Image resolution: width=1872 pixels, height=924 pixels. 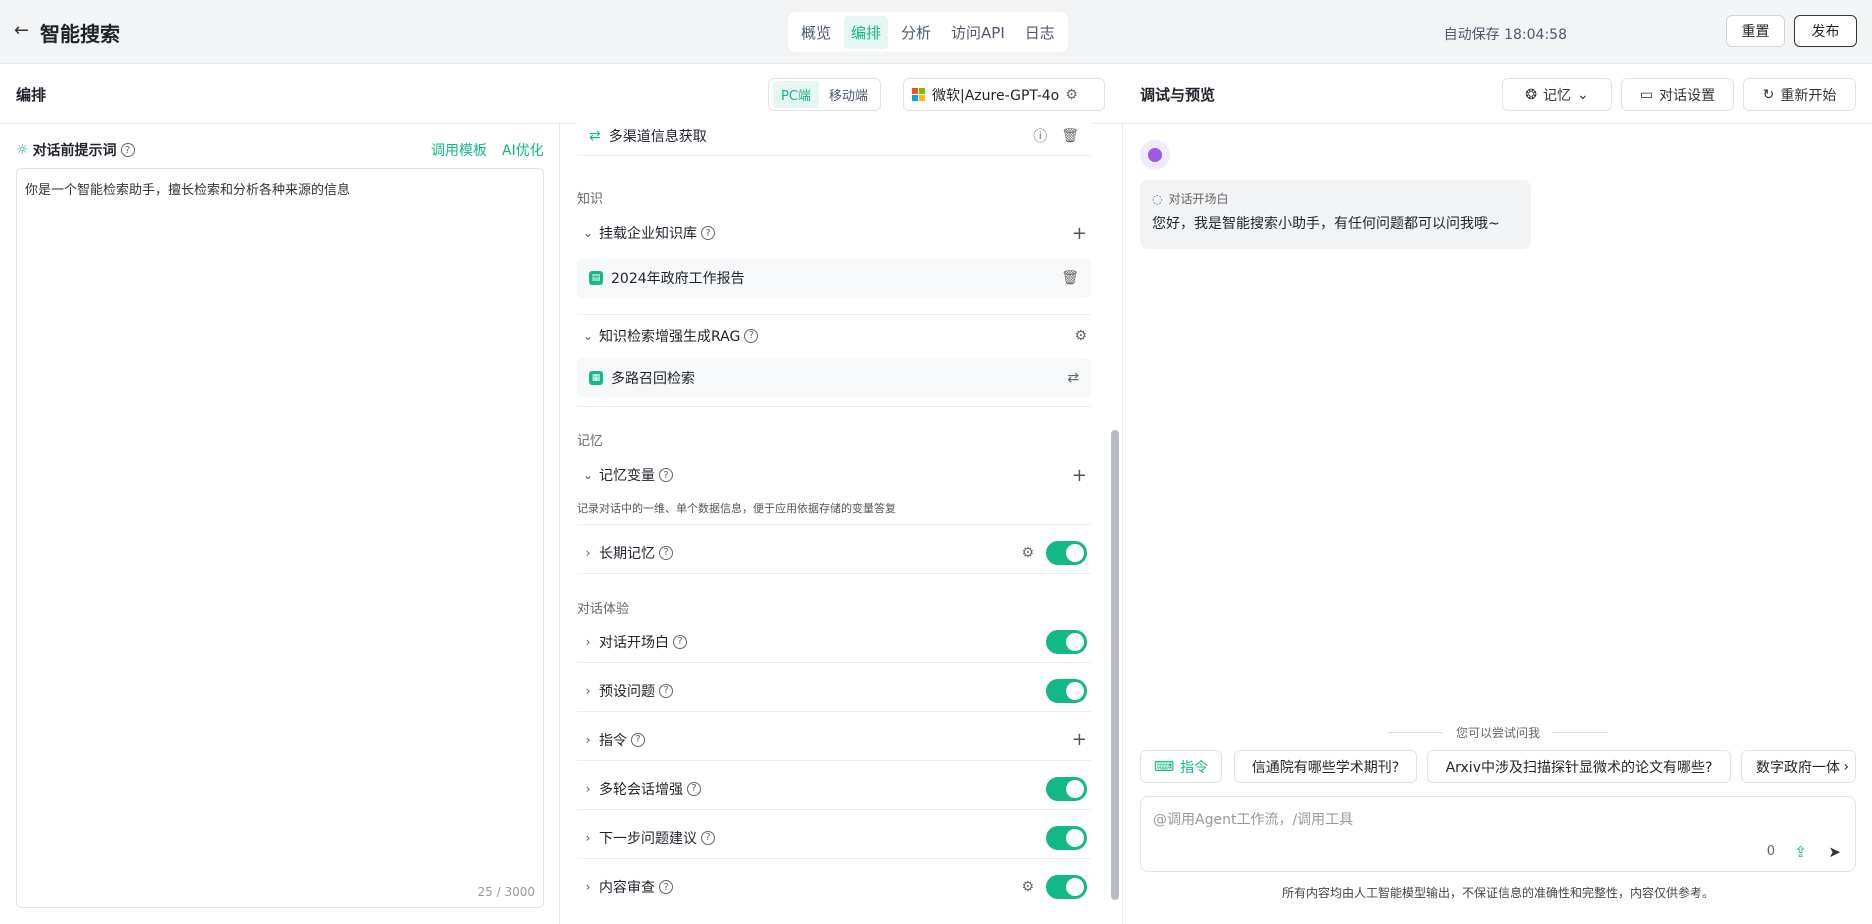 I want to click on try-asking-label: 您可以尝试问我, so click(x=1498, y=732).